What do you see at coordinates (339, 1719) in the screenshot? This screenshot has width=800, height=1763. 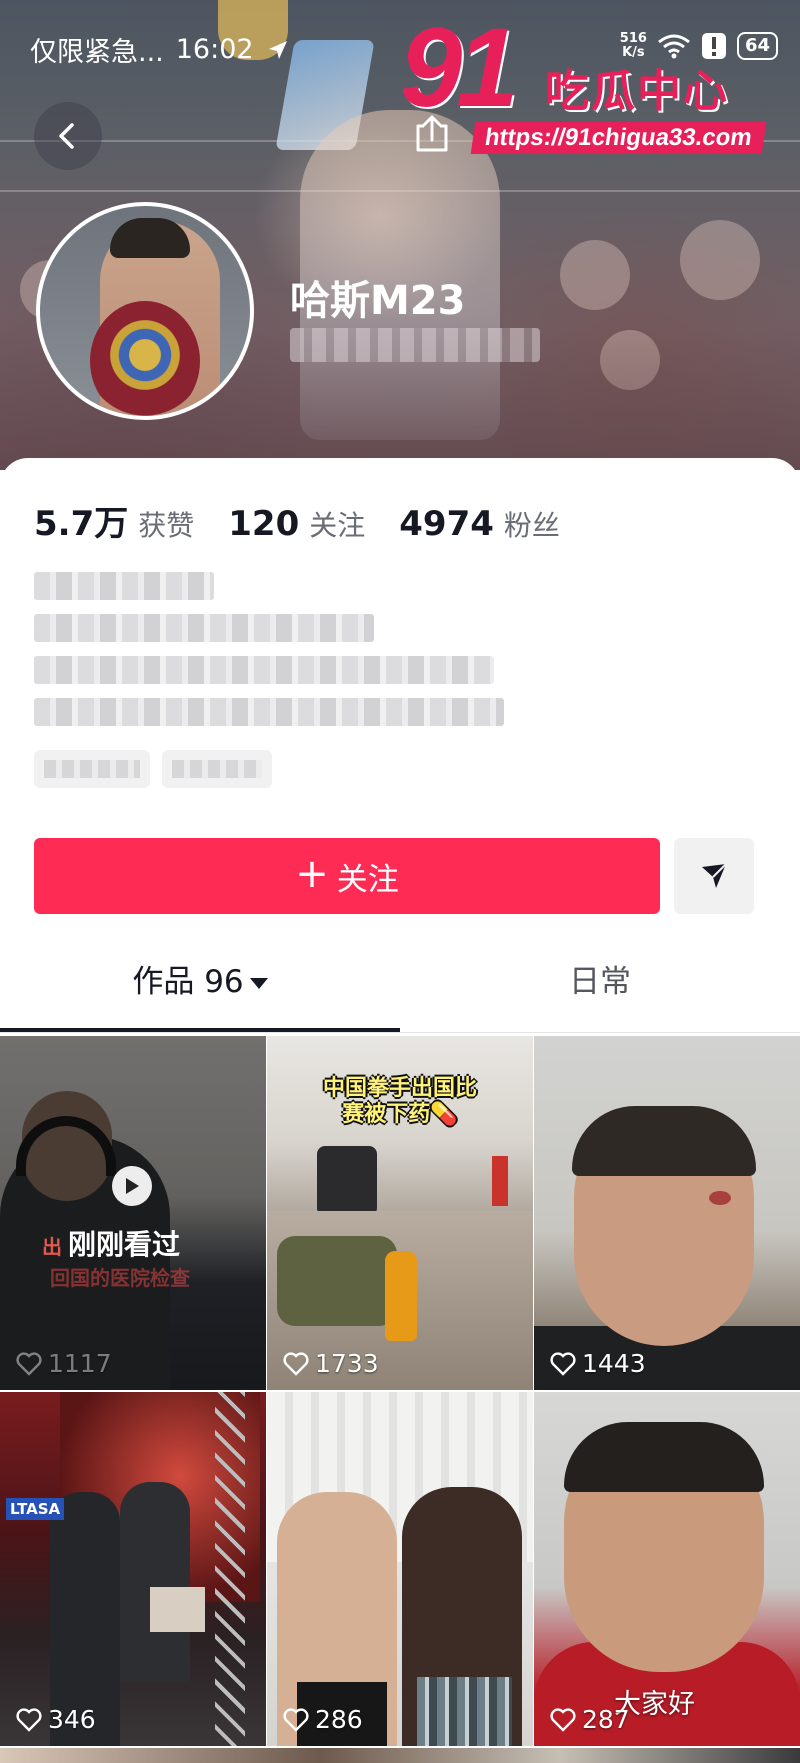 I see `like-count-value: 286` at bounding box center [339, 1719].